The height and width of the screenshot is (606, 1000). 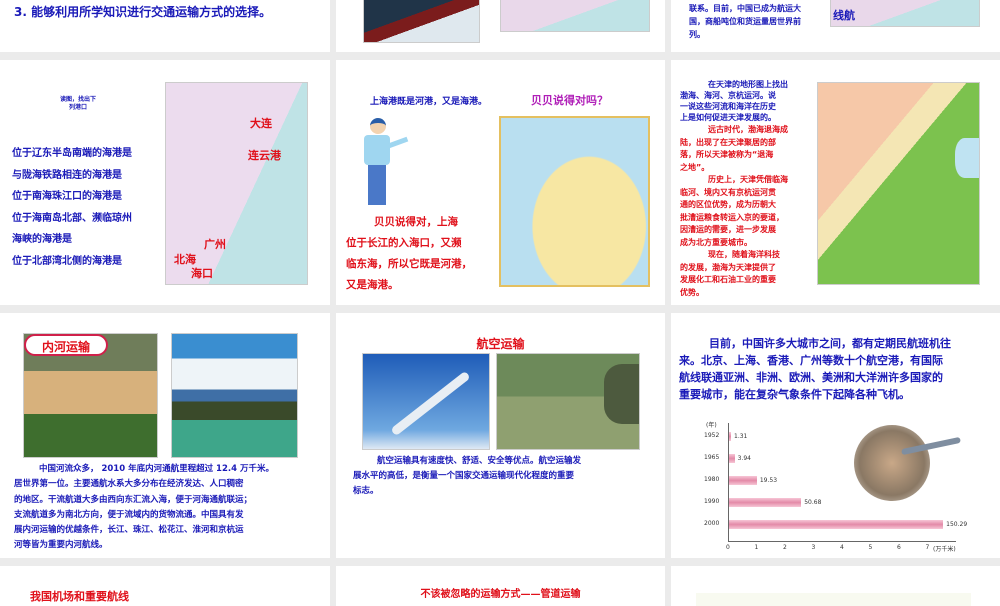 What do you see at coordinates (756, 547) in the screenshot?
I see `x-tick-label: 1` at bounding box center [756, 547].